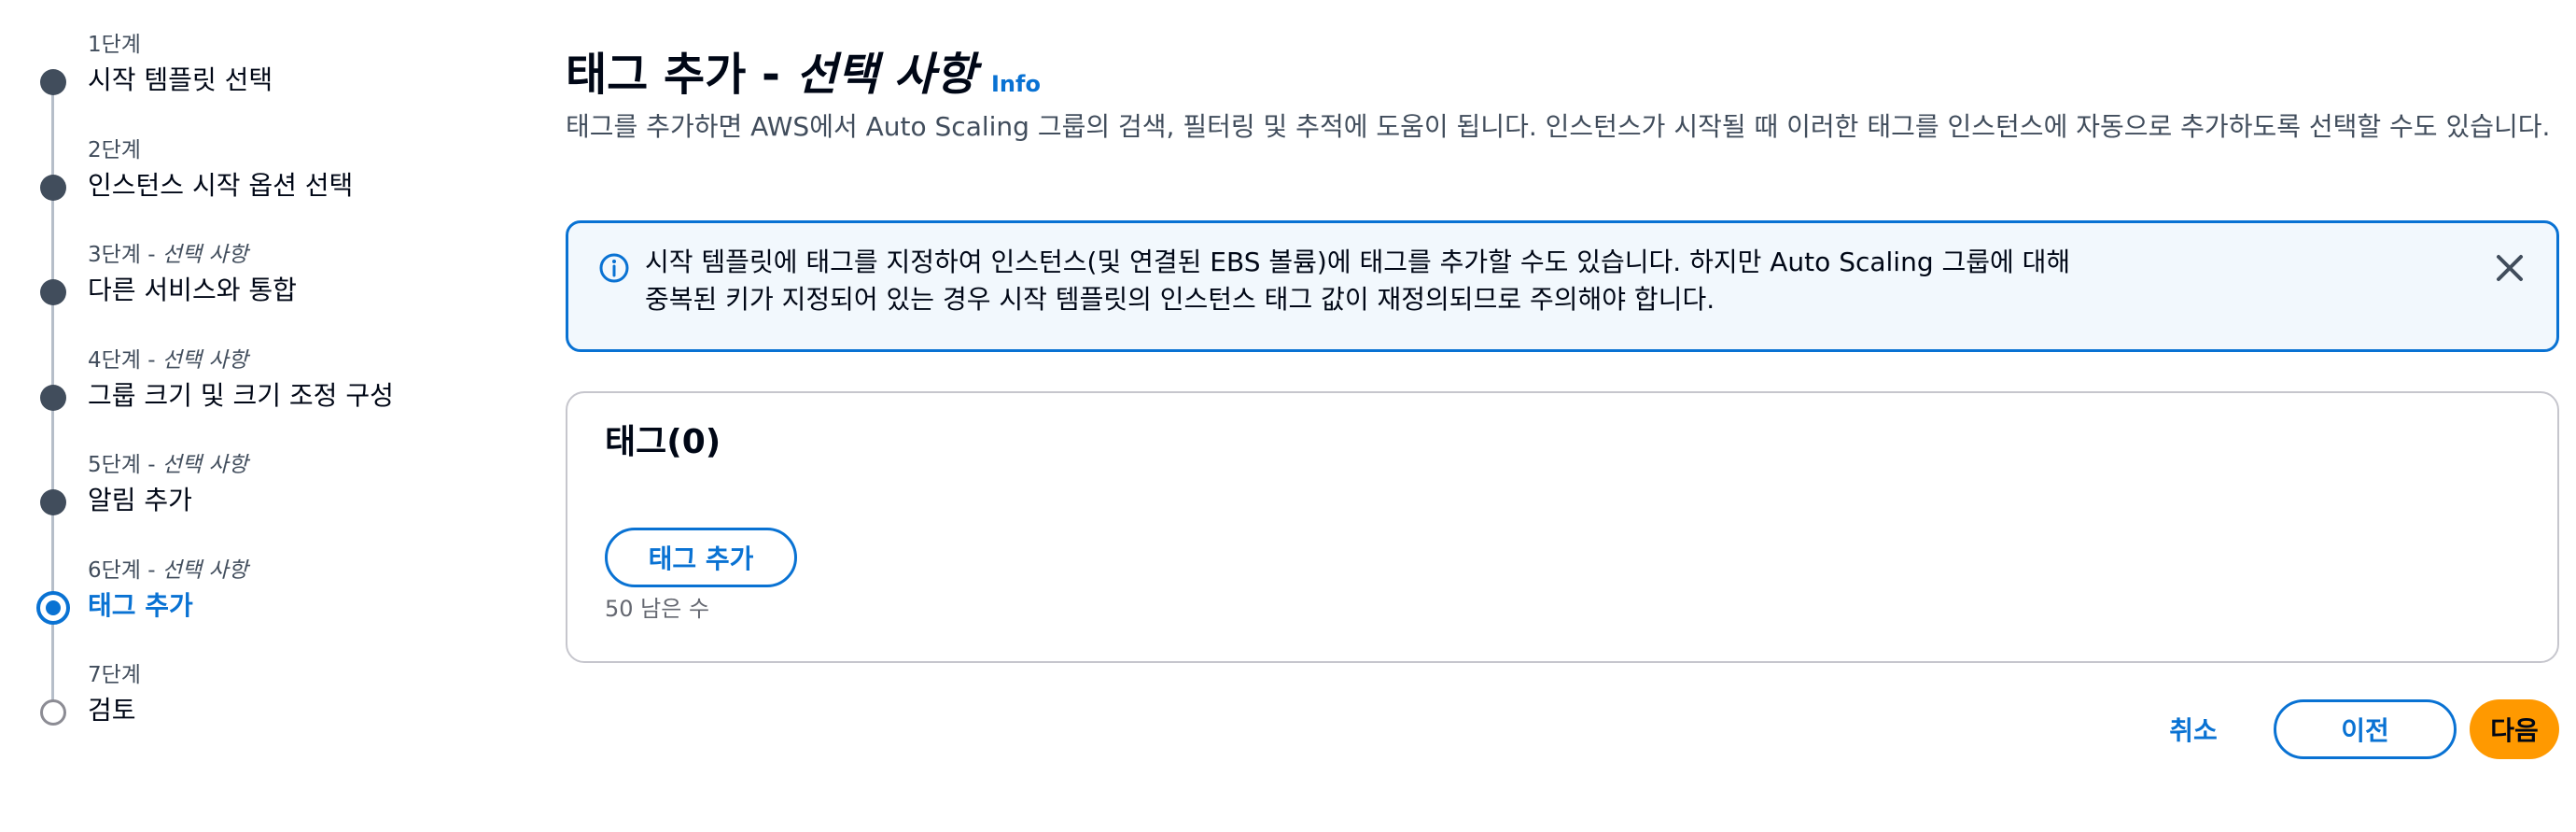 The width and height of the screenshot is (2576, 832). I want to click on step-4: 4단계 - 선택 사항 그룹 크기 및 크기 조정 구성, so click(261, 393).